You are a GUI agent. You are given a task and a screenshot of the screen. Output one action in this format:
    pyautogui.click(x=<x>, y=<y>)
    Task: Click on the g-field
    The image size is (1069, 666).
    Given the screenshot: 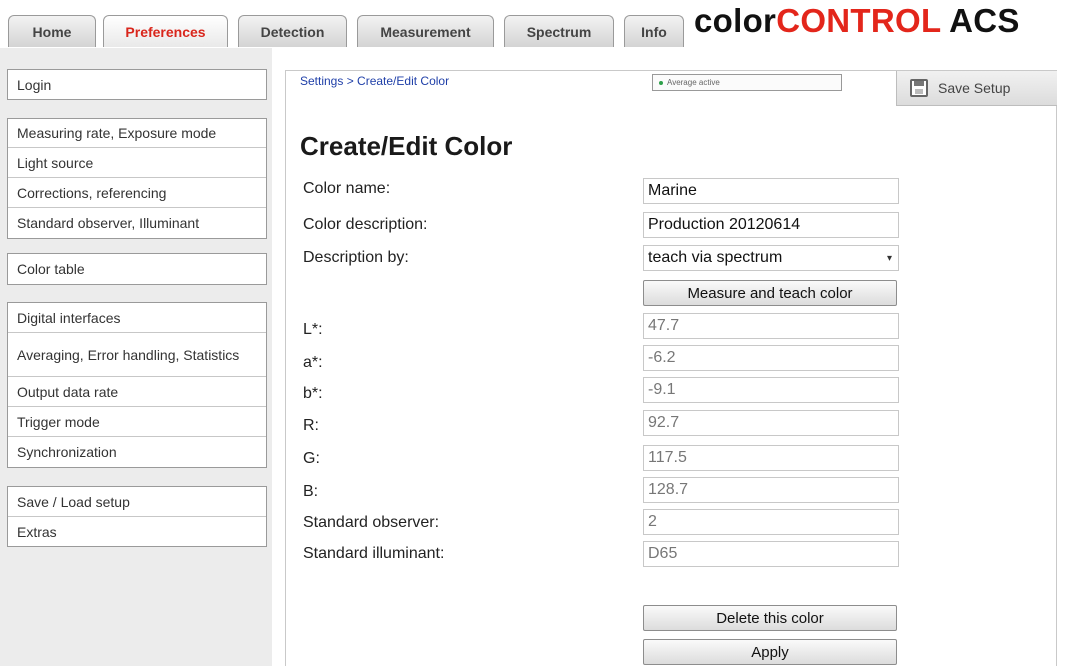 What is the action you would take?
    pyautogui.click(x=771, y=458)
    